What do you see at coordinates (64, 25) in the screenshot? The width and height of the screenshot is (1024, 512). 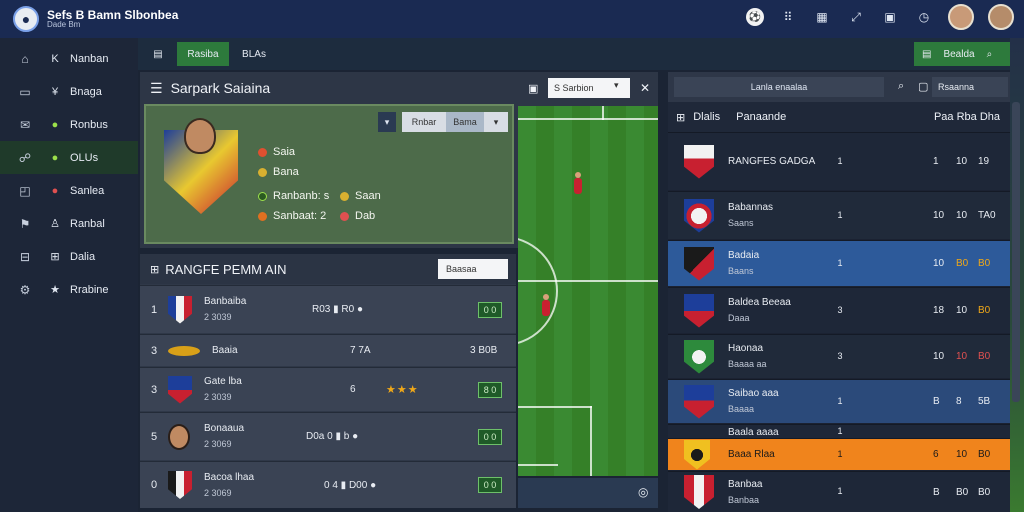 I see `app-subtitle: Dade Bm` at bounding box center [64, 25].